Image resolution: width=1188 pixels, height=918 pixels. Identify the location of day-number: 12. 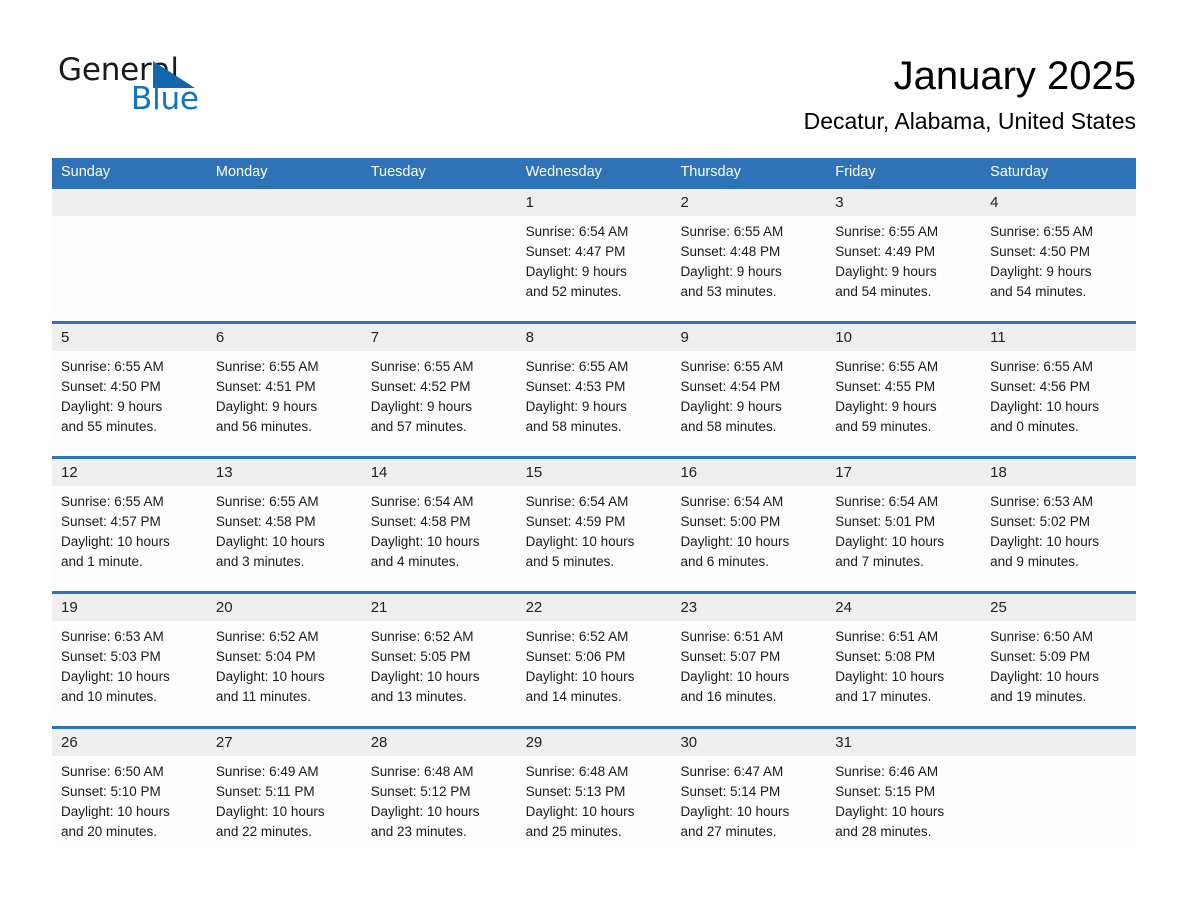
(69, 472).